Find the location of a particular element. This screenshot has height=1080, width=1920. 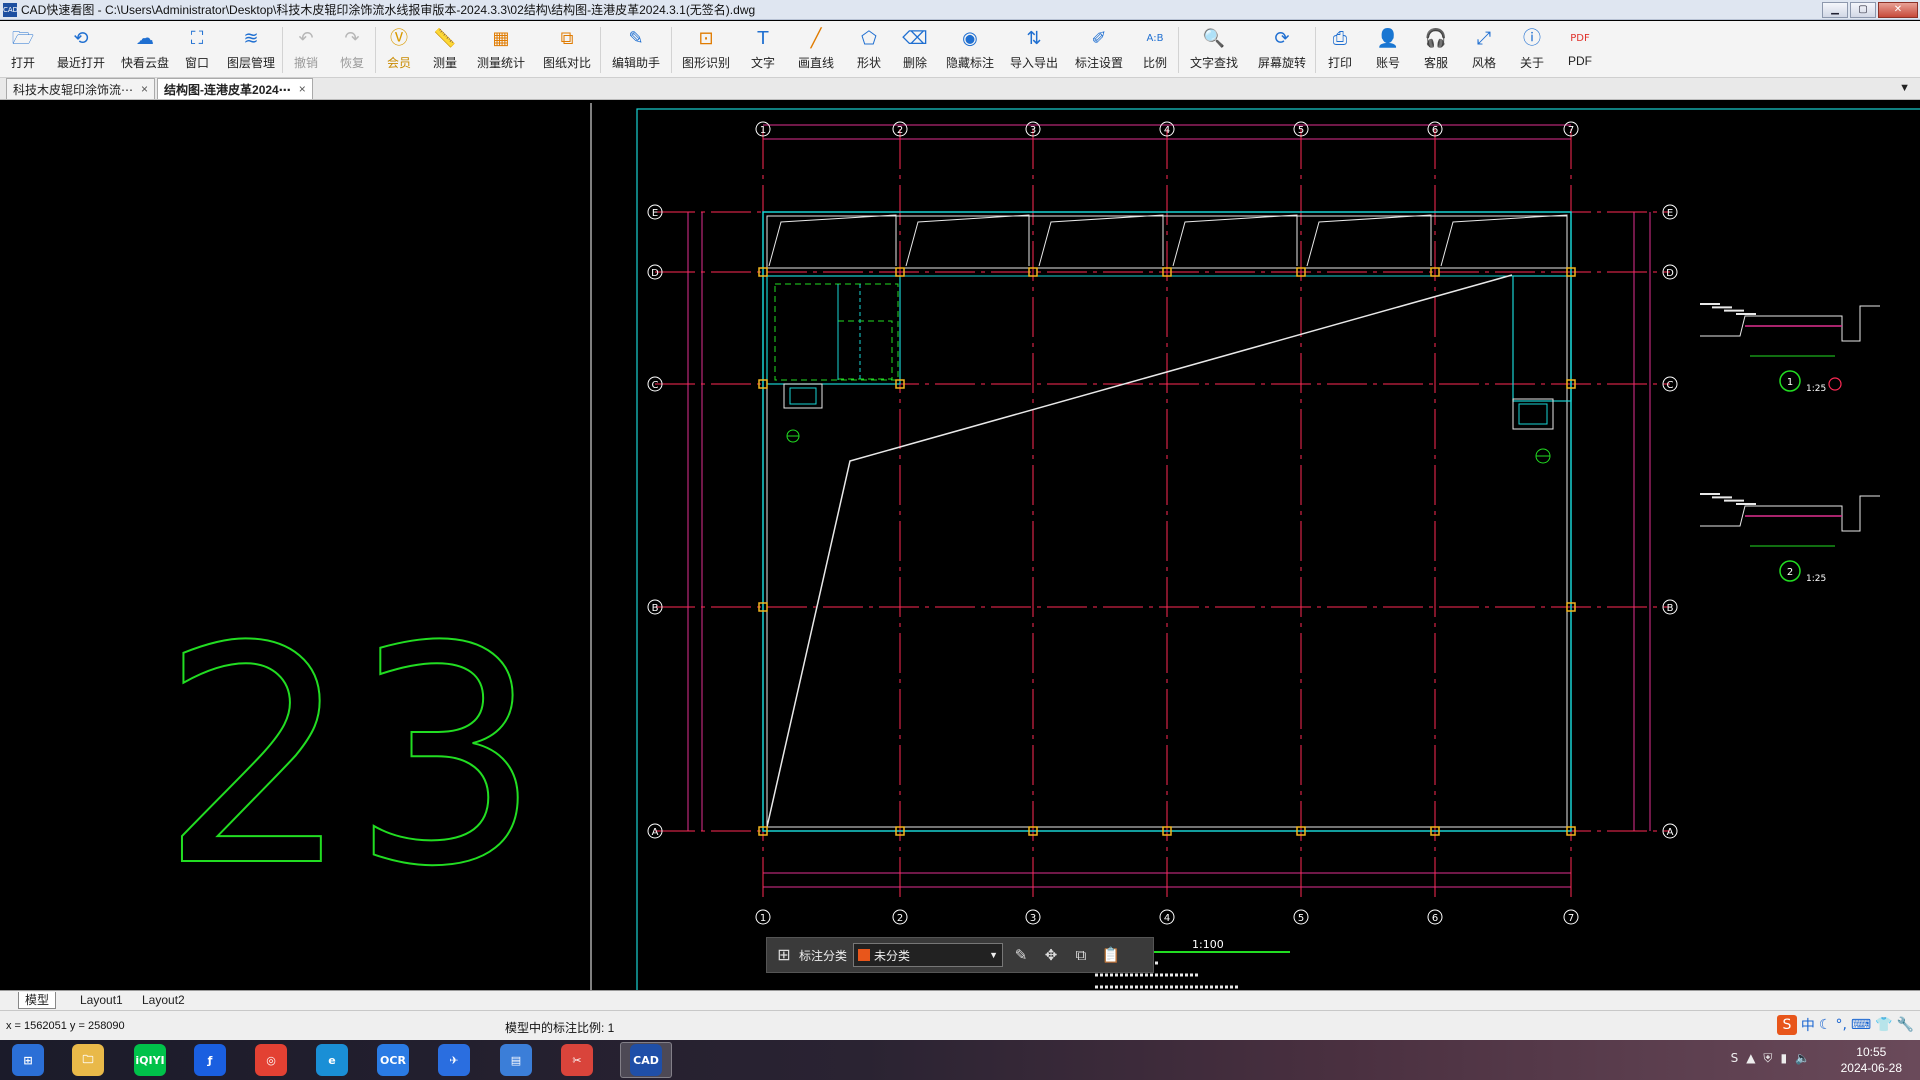

toolbar-button-8: 📏 测量 is located at coordinates (445, 49).